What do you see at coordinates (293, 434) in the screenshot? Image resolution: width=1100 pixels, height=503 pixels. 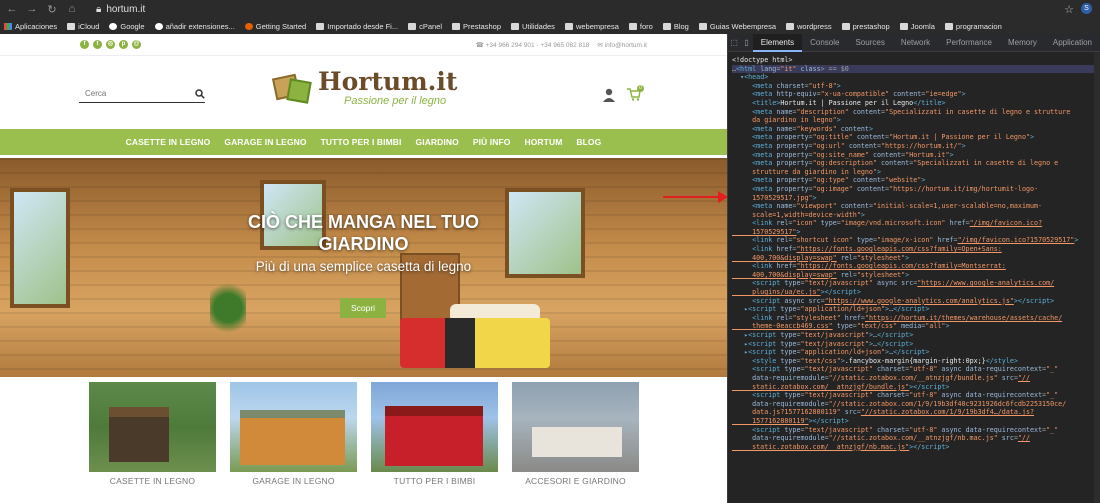 I see `category-card: GARAGE IN LEGNO` at bounding box center [293, 434].